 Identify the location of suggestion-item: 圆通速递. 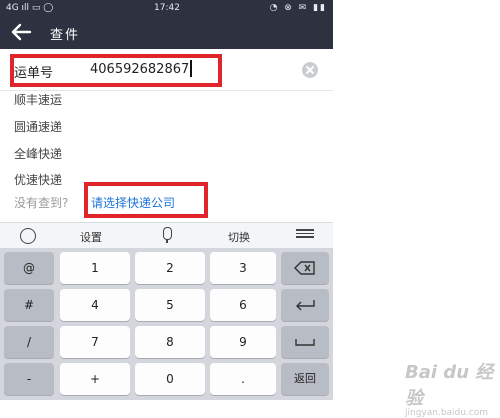
(166, 126).